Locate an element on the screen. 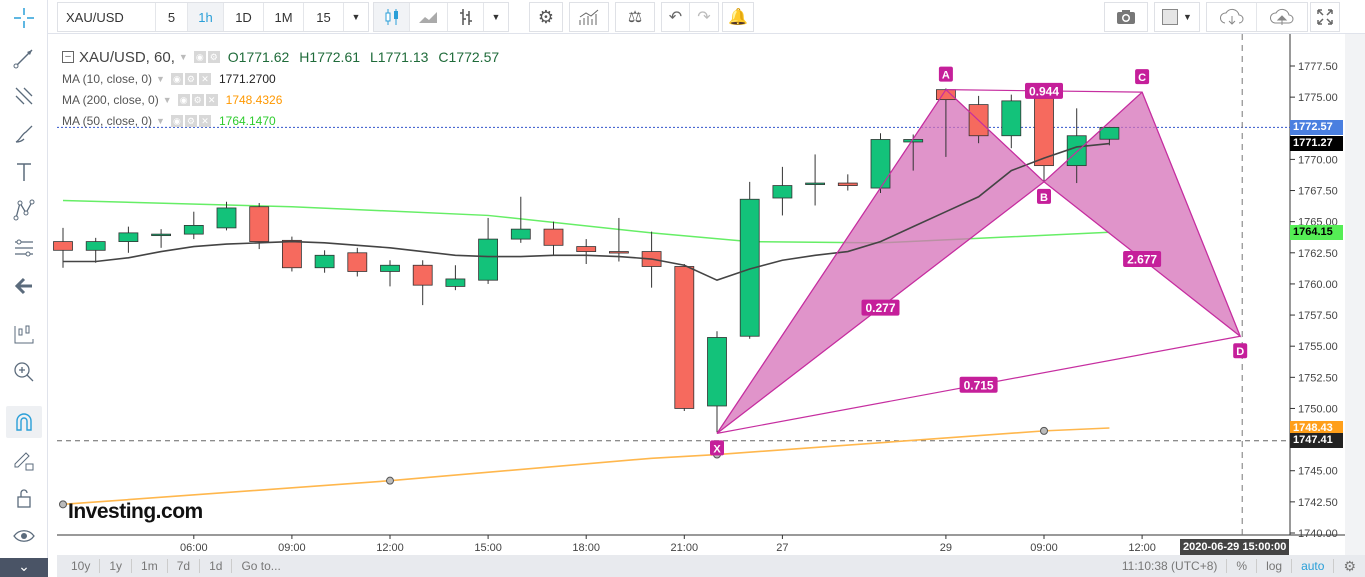 The height and width of the screenshot is (577, 1365). interval-1d: 1D is located at coordinates (244, 17).